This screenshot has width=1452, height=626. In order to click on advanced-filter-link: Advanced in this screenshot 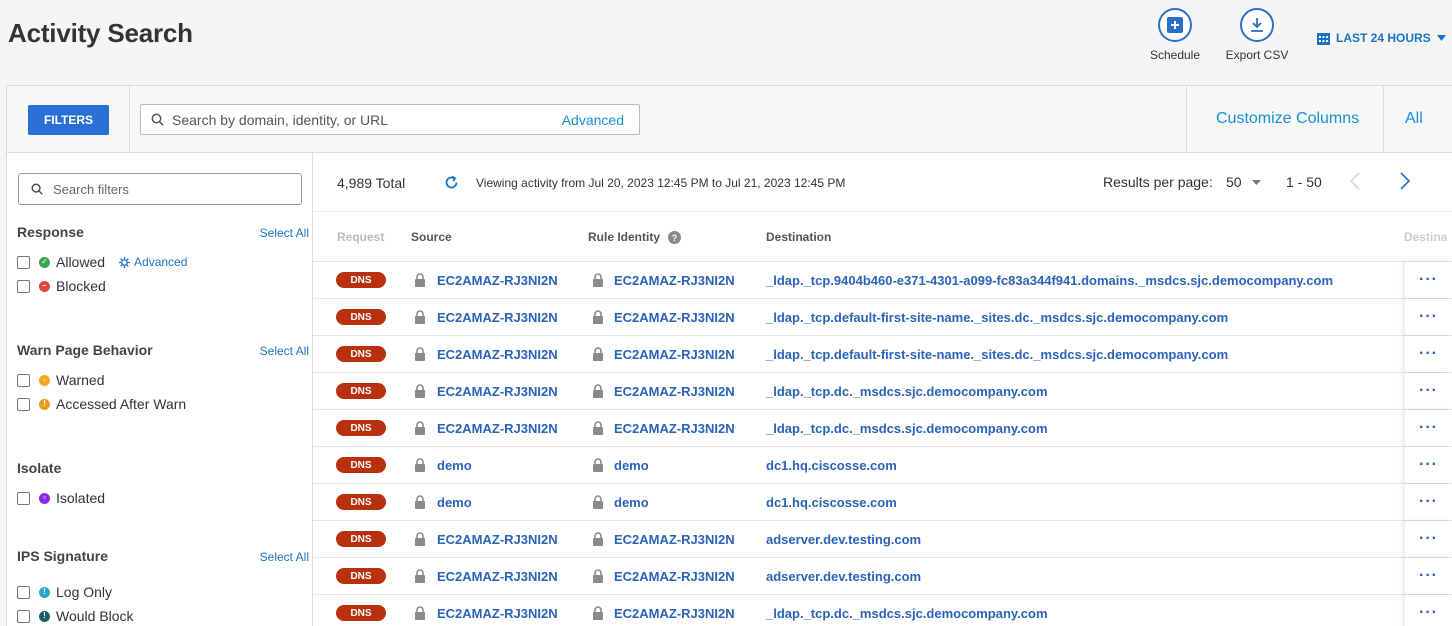, I will do `click(153, 262)`.